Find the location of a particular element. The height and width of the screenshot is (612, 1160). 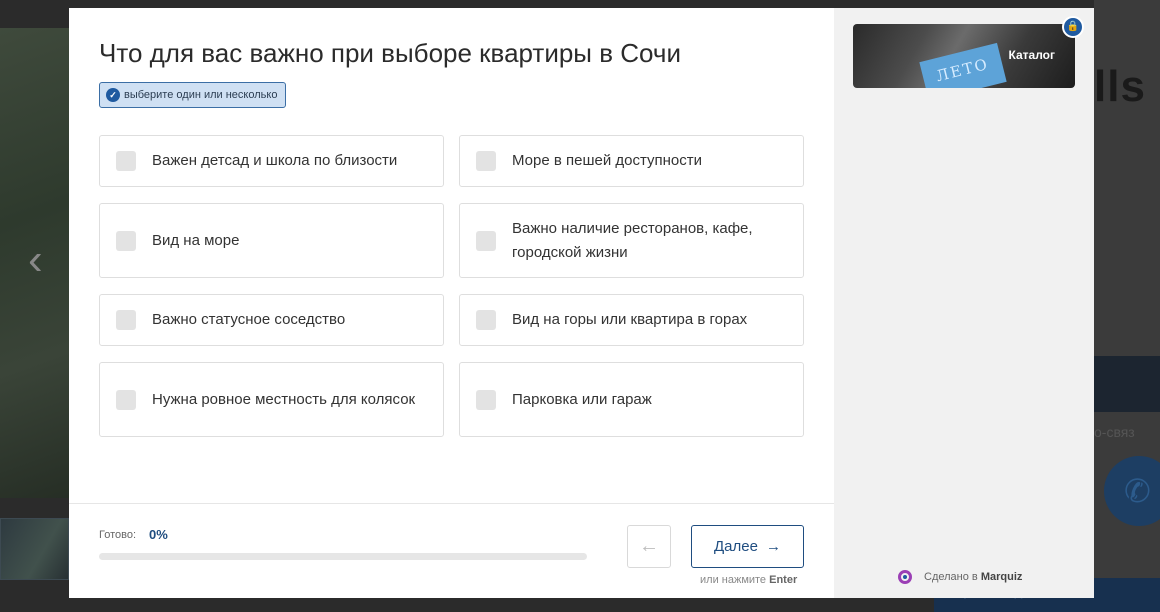

arrow-left-icon: ← is located at coordinates (649, 546).